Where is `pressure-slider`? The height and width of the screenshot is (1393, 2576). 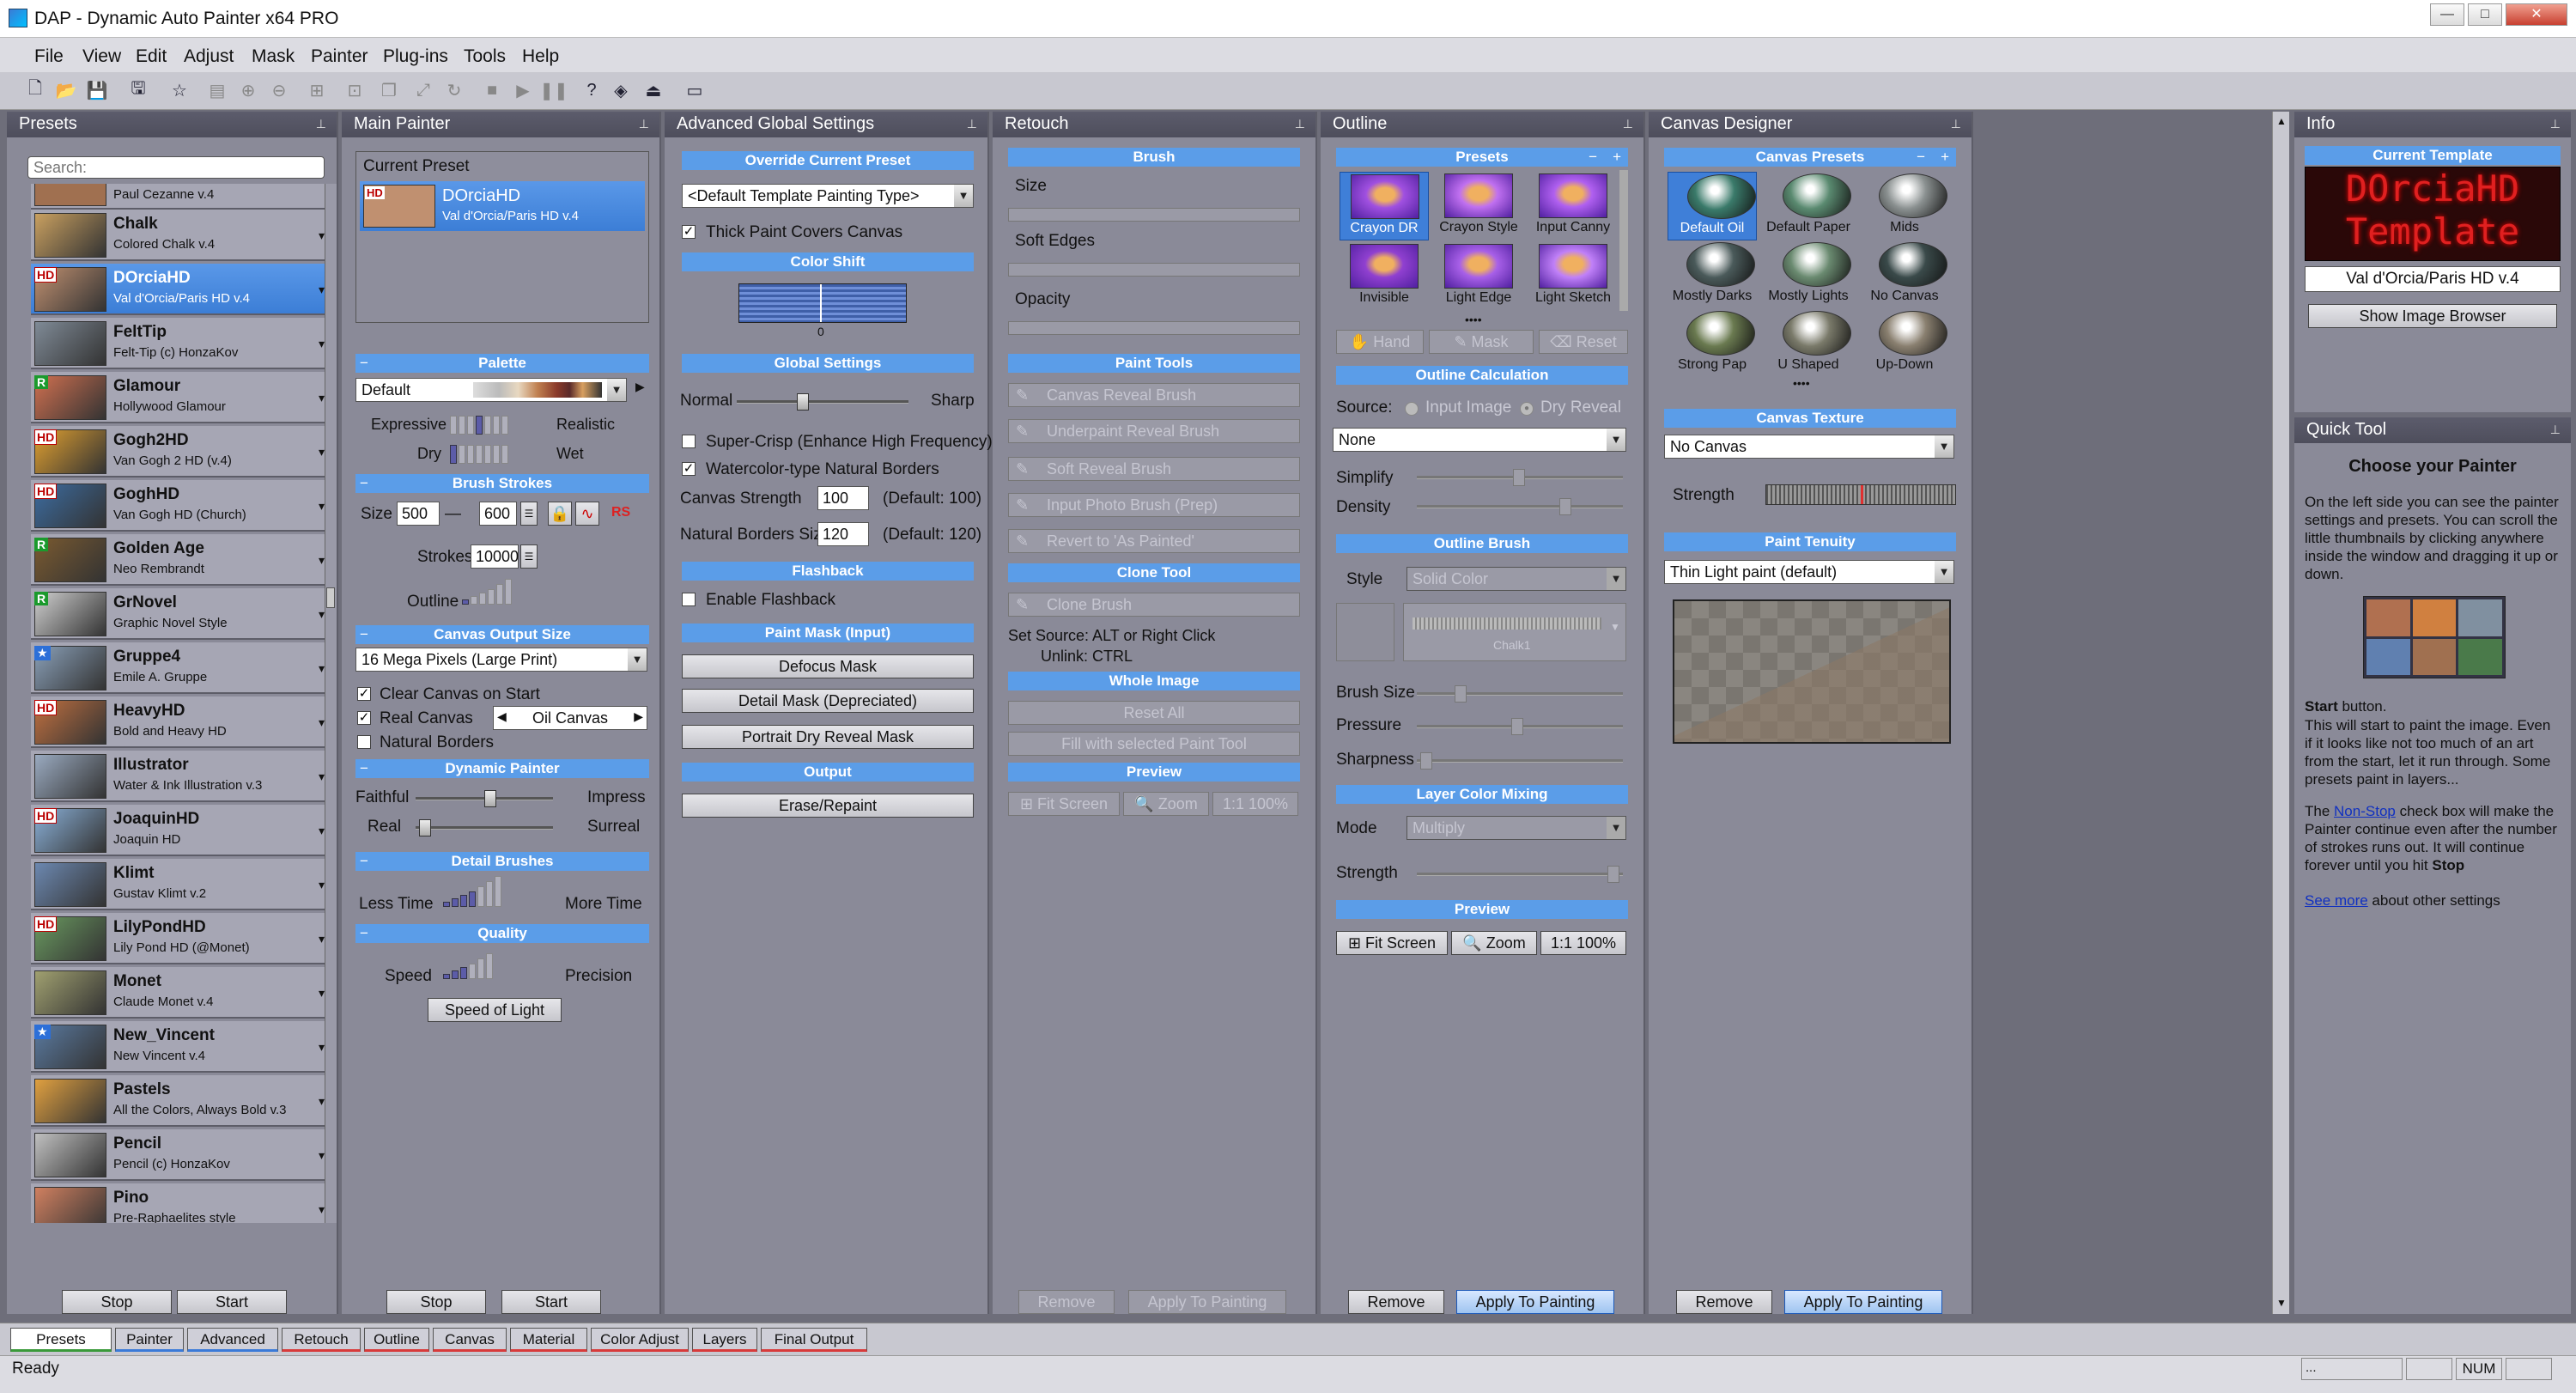
pressure-slider is located at coordinates (1520, 726).